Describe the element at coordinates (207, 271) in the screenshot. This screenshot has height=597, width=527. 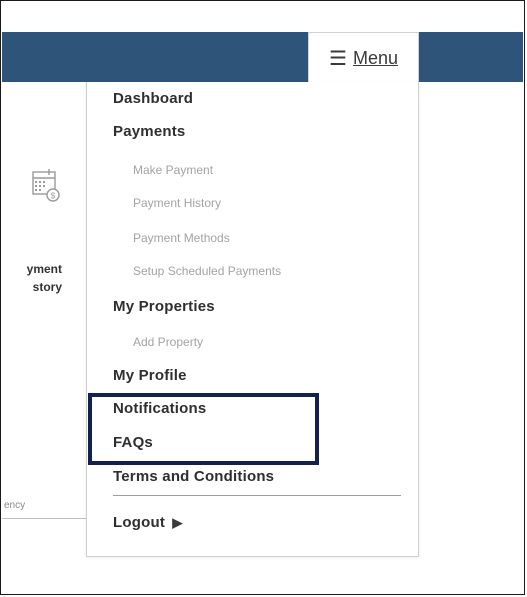
I see `menu-subitem-setup-scheduled-payments: Setup Scheduled Payments` at that location.